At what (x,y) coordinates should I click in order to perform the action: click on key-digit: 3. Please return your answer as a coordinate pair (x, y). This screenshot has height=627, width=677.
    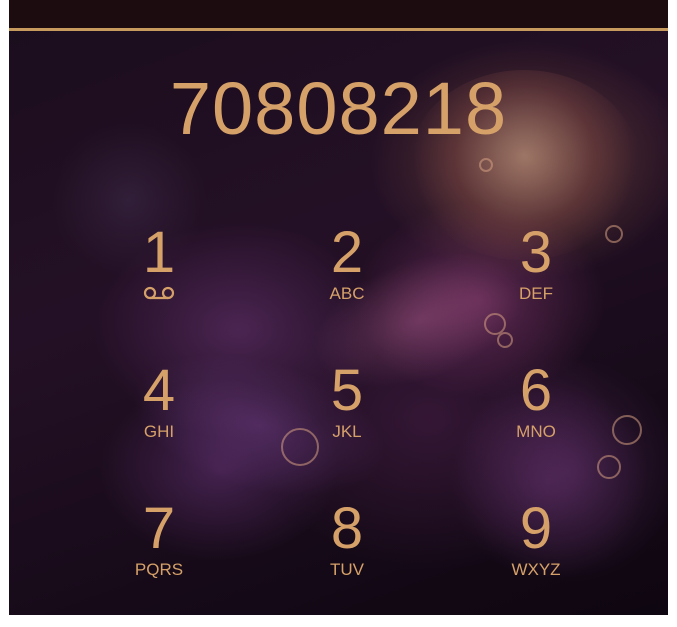
    Looking at the image, I should click on (536, 252).